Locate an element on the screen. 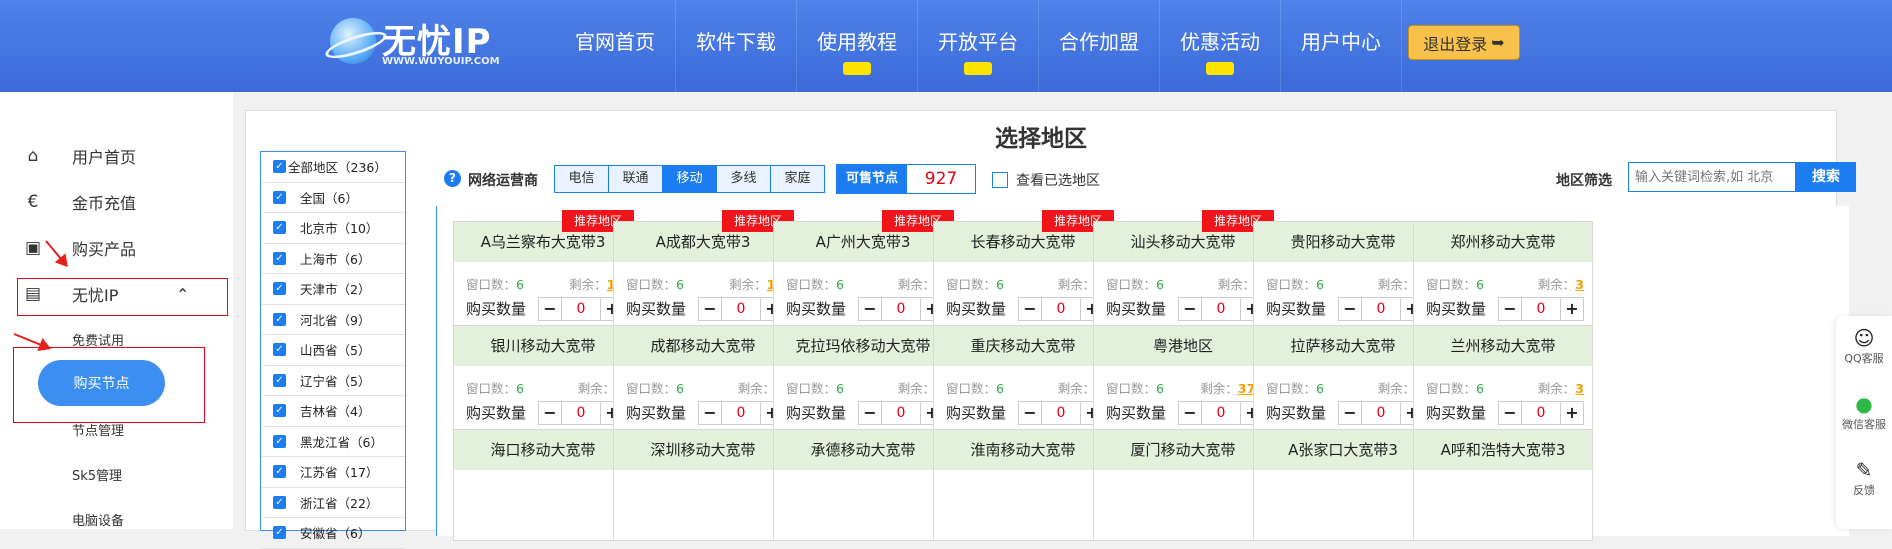 The height and width of the screenshot is (549, 1892). region-item: ✓ 天津市（2） is located at coordinates (333, 289).